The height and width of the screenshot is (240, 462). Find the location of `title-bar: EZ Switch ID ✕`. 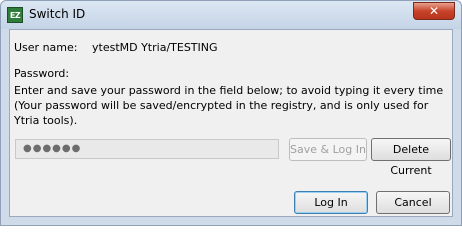

title-bar: EZ Switch ID ✕ is located at coordinates (231, 15).